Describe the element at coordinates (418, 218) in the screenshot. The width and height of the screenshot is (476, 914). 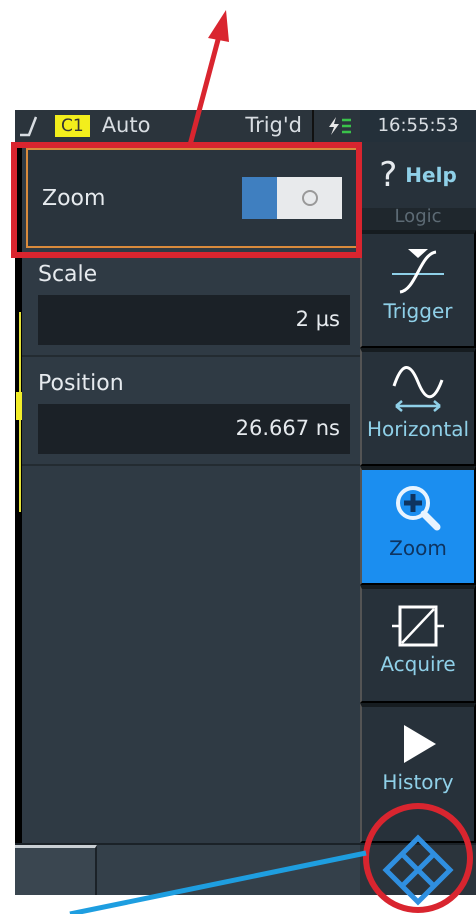
I see `menu-label: Logic` at that location.